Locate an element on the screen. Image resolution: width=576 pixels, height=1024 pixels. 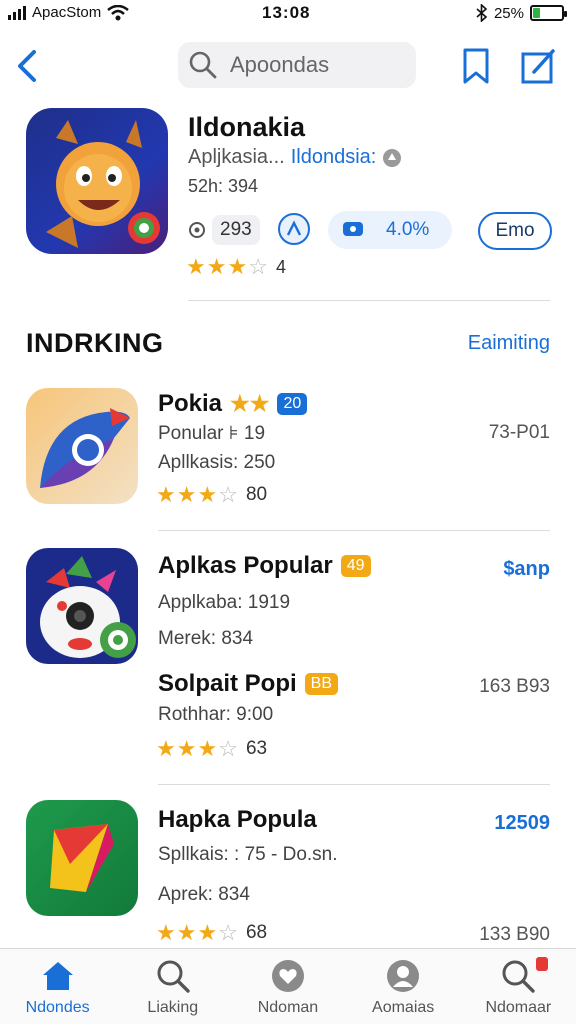
battery-level is located at coordinates (536, 13).